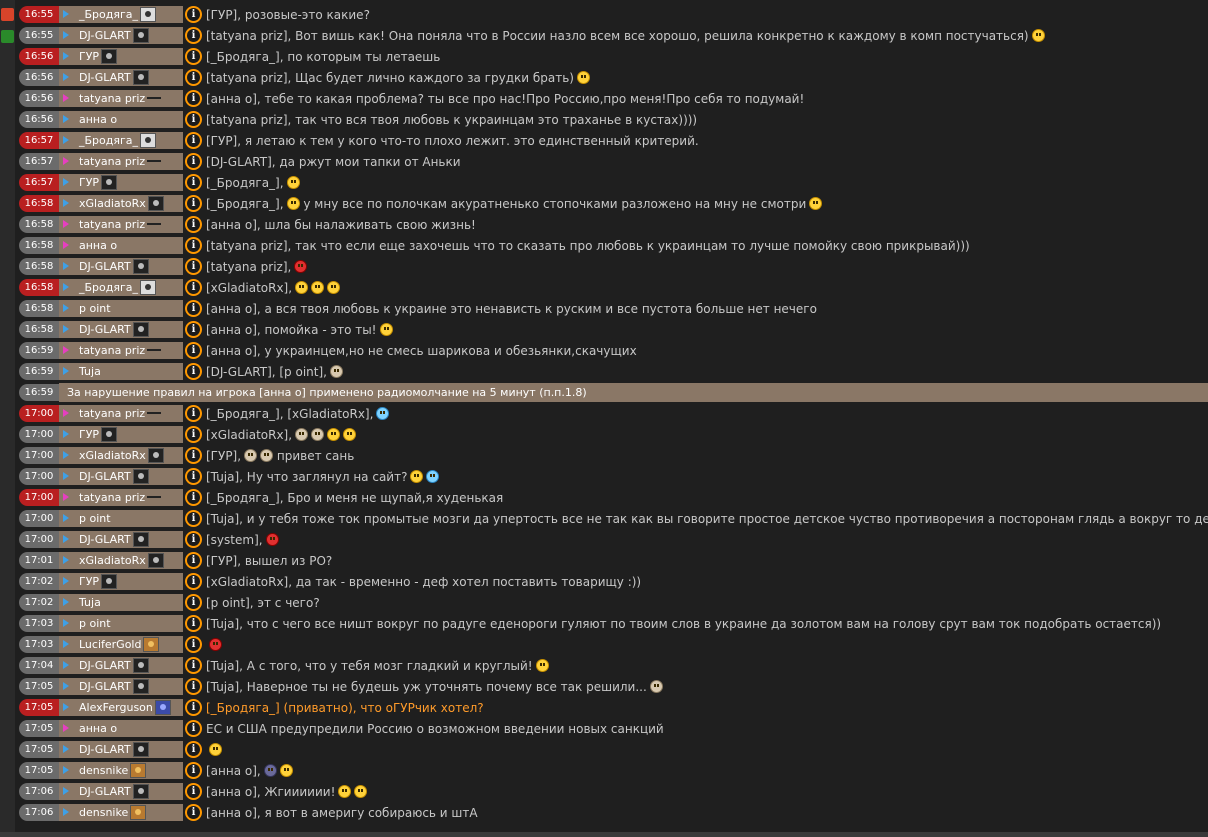 The width and height of the screenshot is (1208, 837). I want to click on user-nick-pill: LuciferGold, so click(121, 644).